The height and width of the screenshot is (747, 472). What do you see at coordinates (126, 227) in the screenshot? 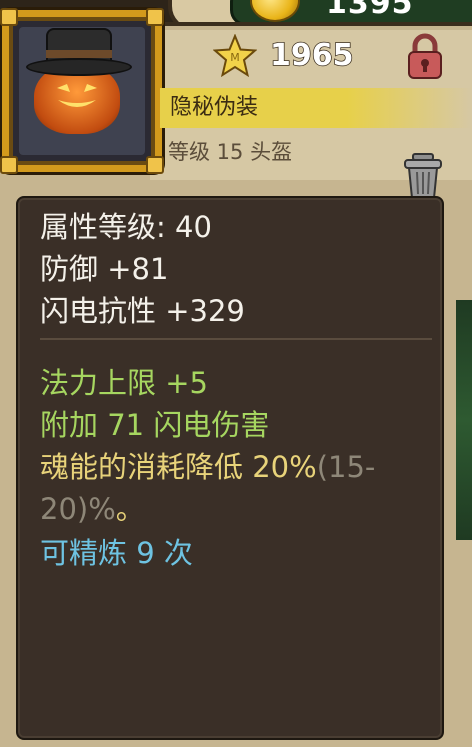
I see `stat-attribute-level: 属性等级: 40` at bounding box center [126, 227].